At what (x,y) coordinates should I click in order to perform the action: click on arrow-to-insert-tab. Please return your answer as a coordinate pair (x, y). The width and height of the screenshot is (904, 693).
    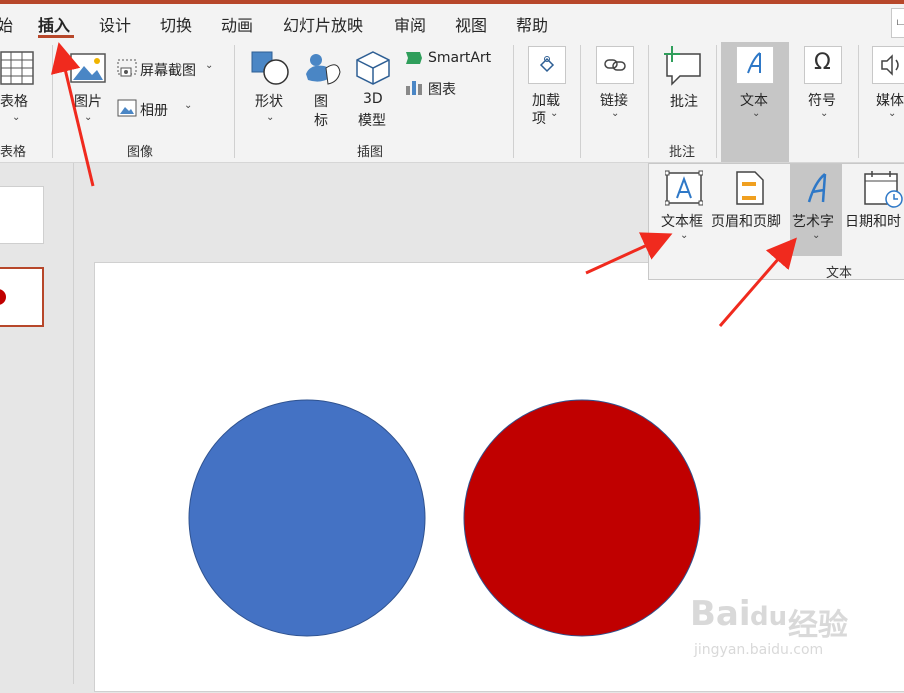
    Looking at the image, I should click on (72, 114).